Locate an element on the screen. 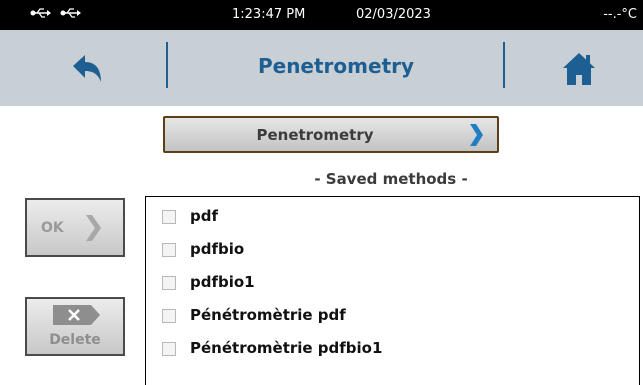 Image resolution: width=643 pixels, height=385 pixels. status-time: 1:23:47 PM is located at coordinates (269, 14).